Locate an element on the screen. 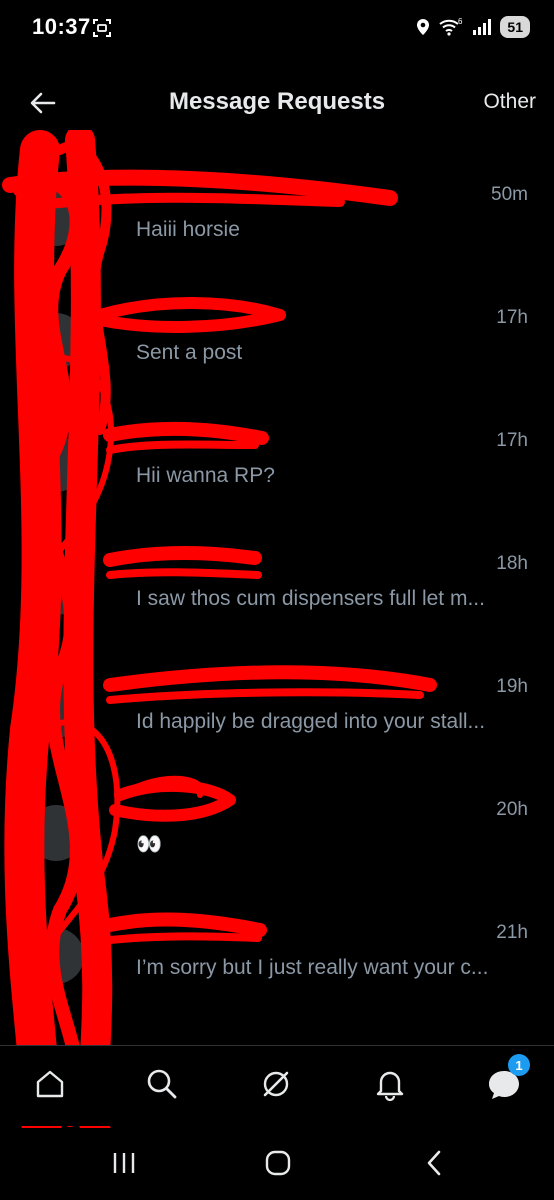 This screenshot has height=1200, width=554. conversation-time: 21h is located at coordinates (512, 932).